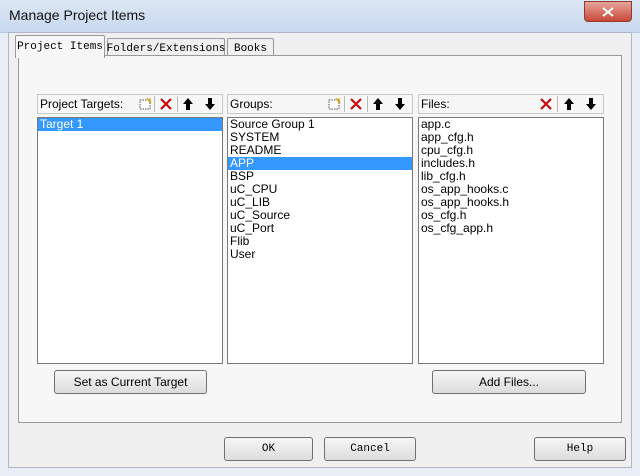 The width and height of the screenshot is (640, 476). I want to click on targets-label: Project Targets:, so click(82, 104).